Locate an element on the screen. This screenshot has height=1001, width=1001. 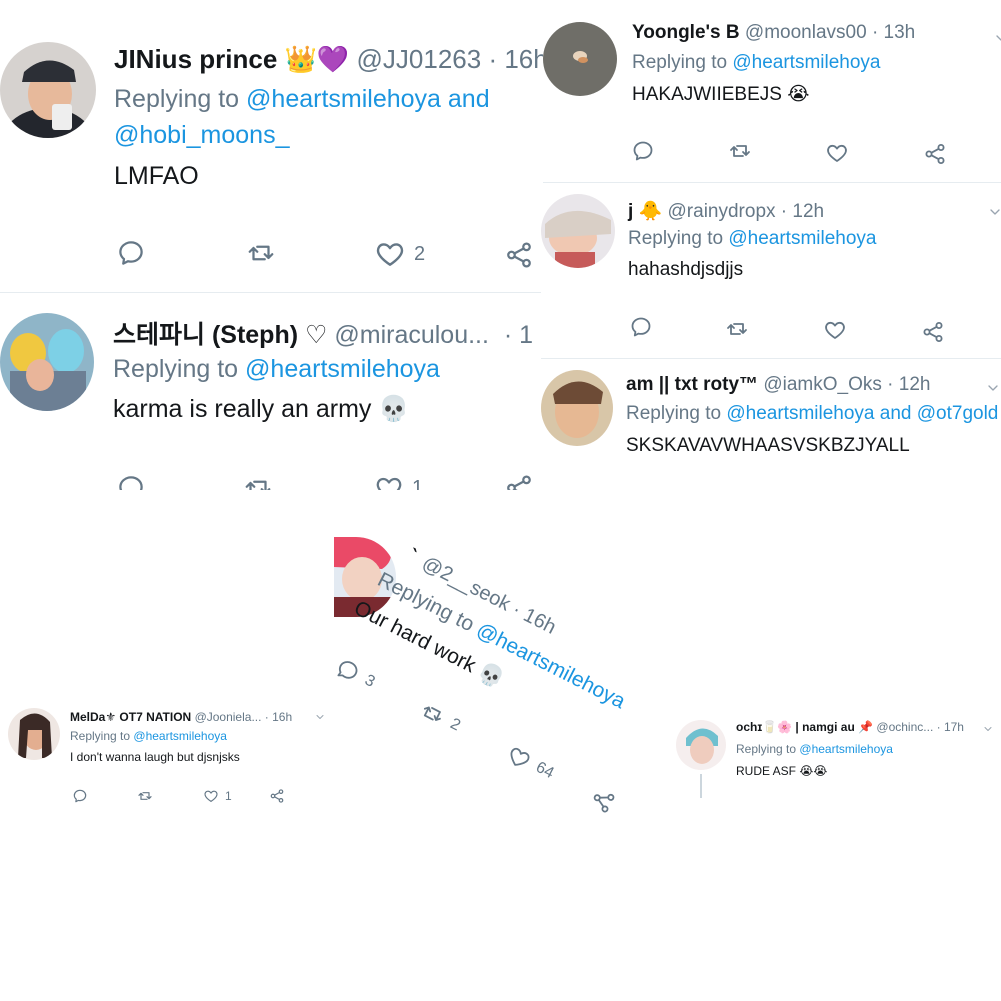
display-name: MelDa⚜ OT7 NATION is located at coordinates (130, 717).